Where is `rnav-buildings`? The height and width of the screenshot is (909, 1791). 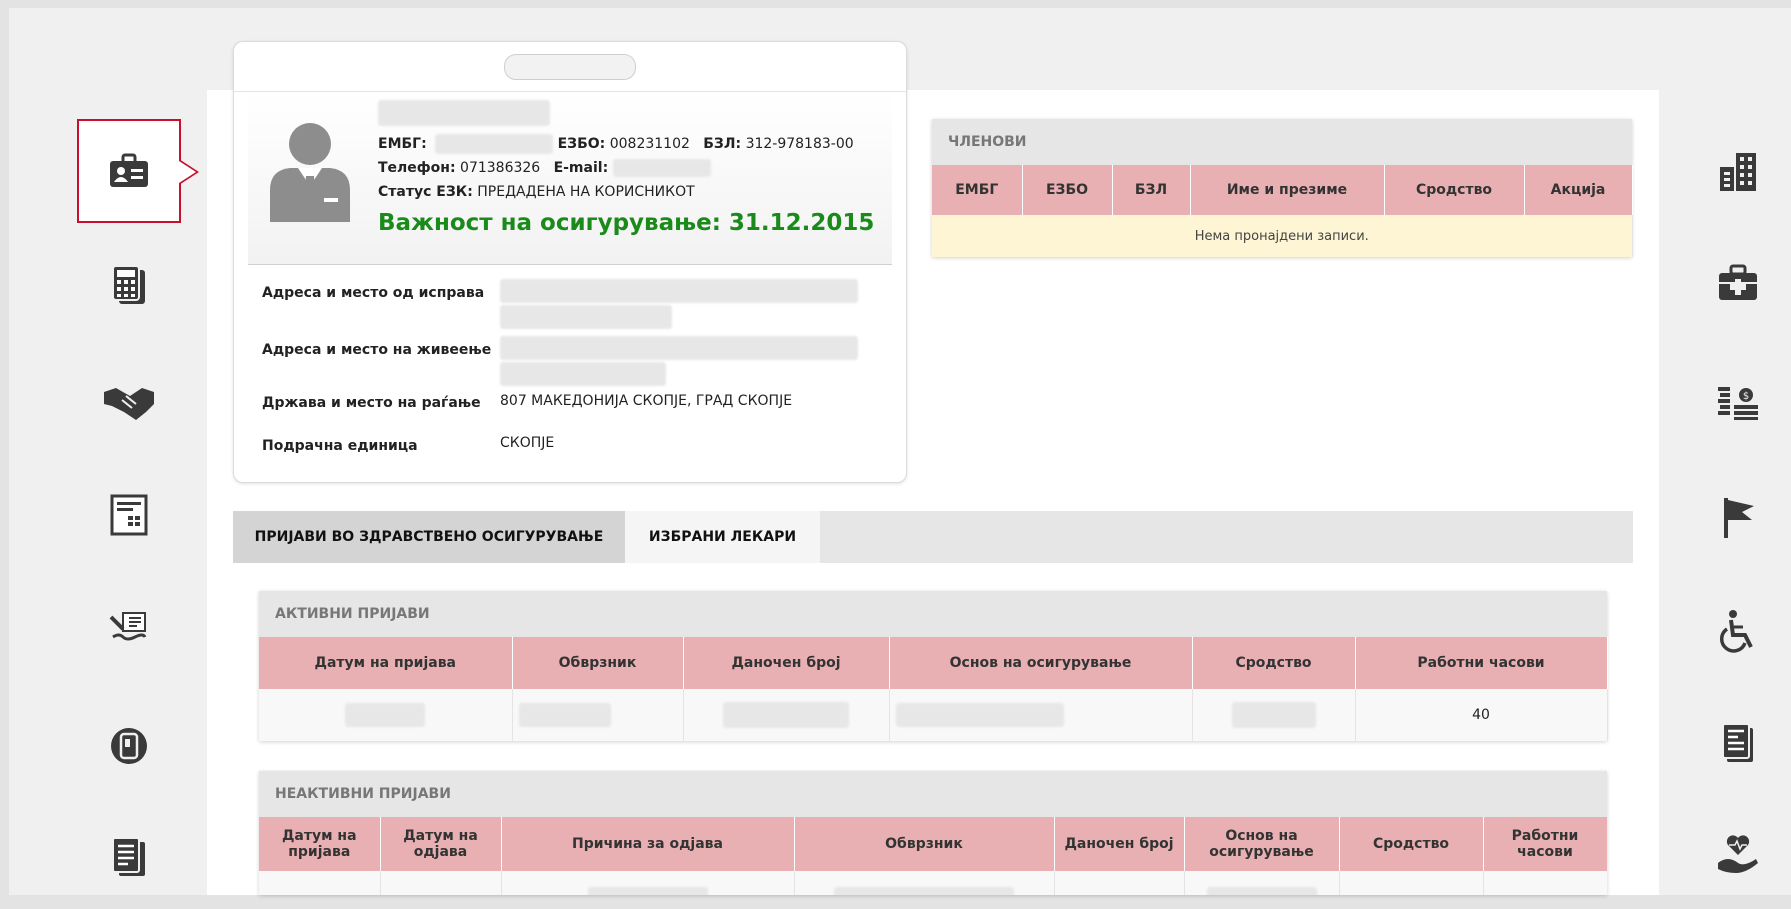
rnav-buildings is located at coordinates (1738, 172).